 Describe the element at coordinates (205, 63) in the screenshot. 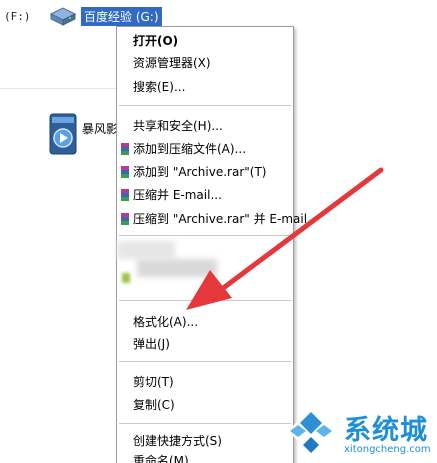

I see `menu-item-explorer: 资源管理器(X)` at that location.